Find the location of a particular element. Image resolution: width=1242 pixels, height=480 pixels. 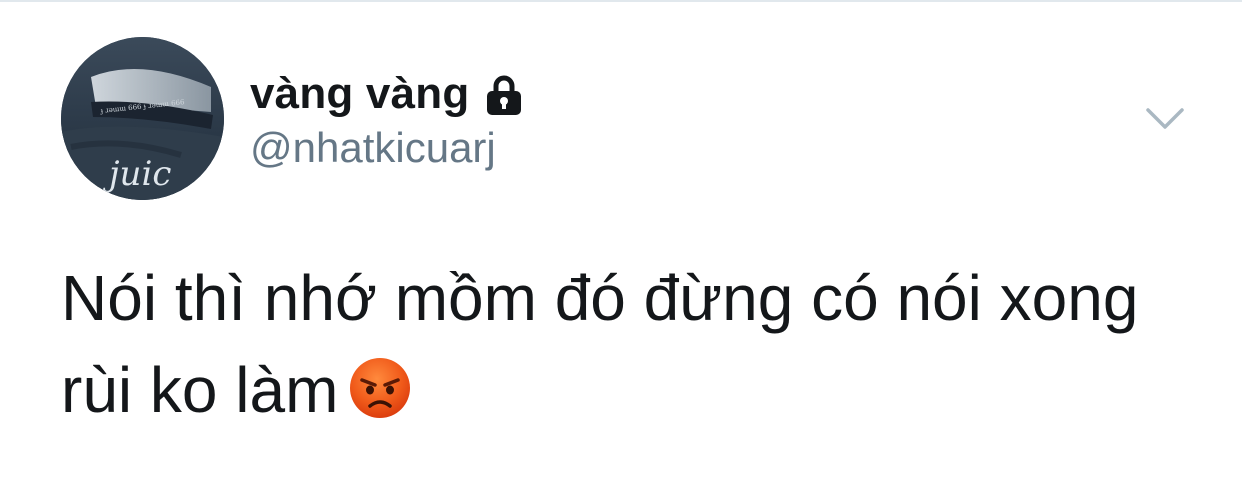

avatar-lettering: juic is located at coordinates (136, 174).